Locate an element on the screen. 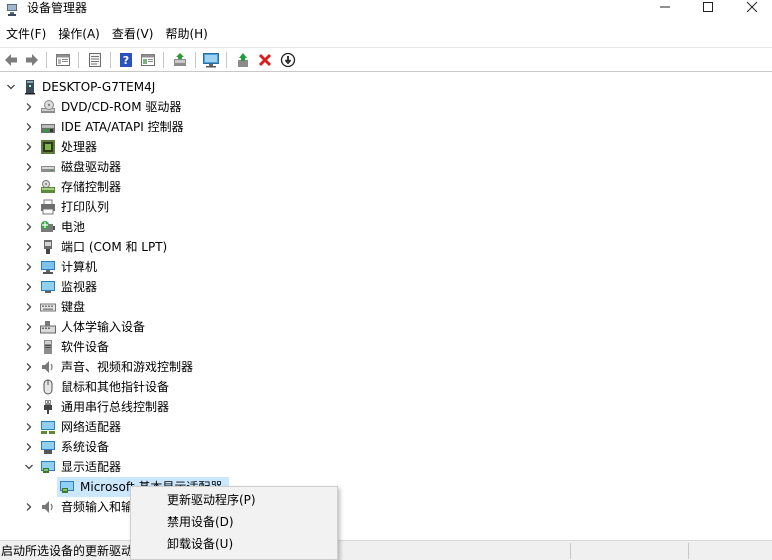  enable-device-button is located at coordinates (243, 60).